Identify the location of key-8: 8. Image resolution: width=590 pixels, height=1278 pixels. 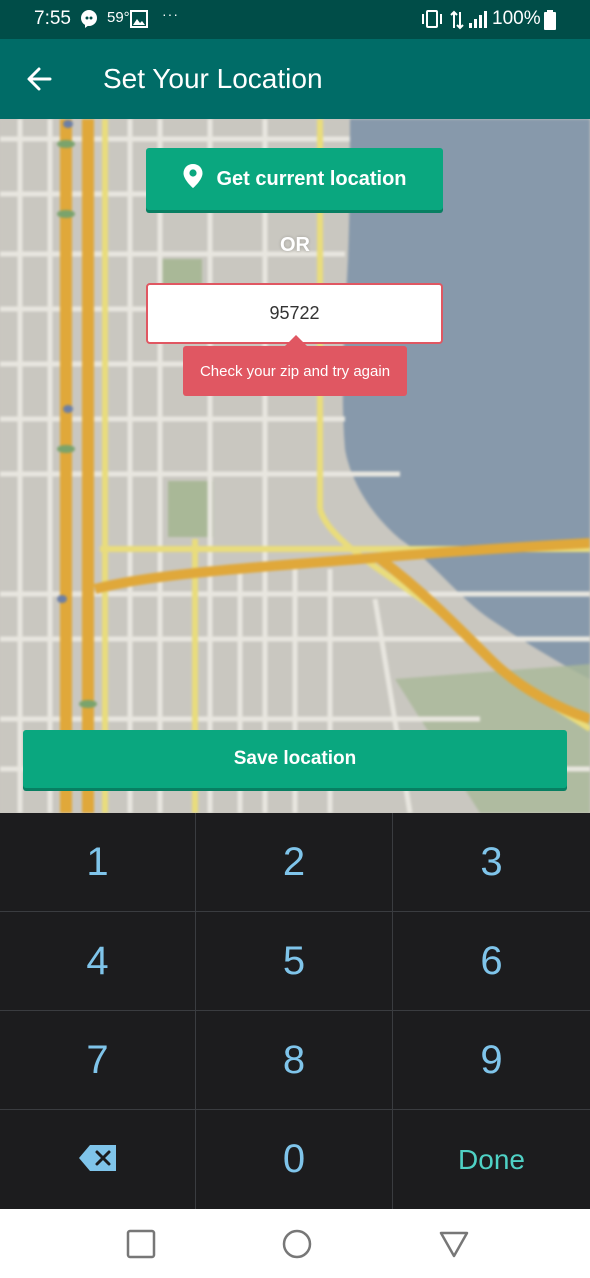
(294, 1060).